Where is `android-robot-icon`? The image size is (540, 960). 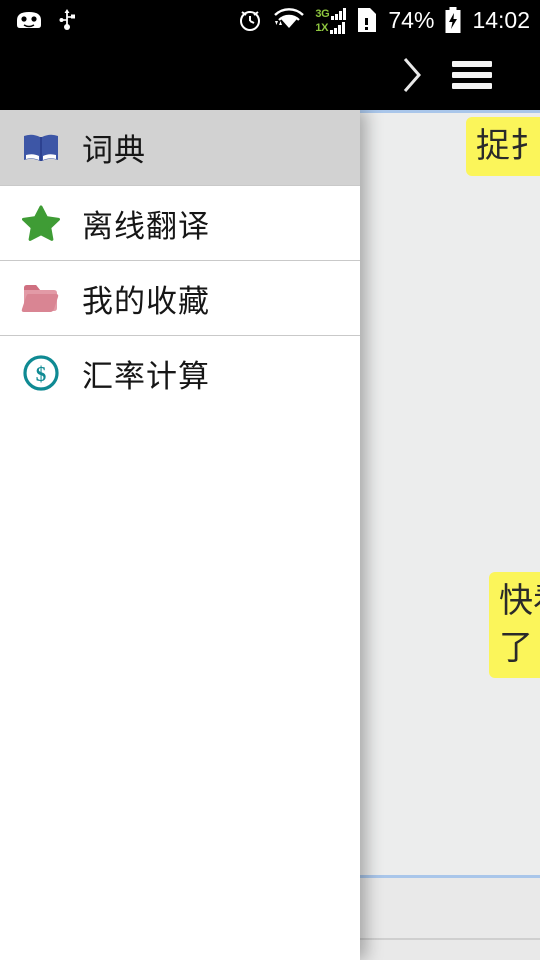 android-robot-icon is located at coordinates (29, 20).